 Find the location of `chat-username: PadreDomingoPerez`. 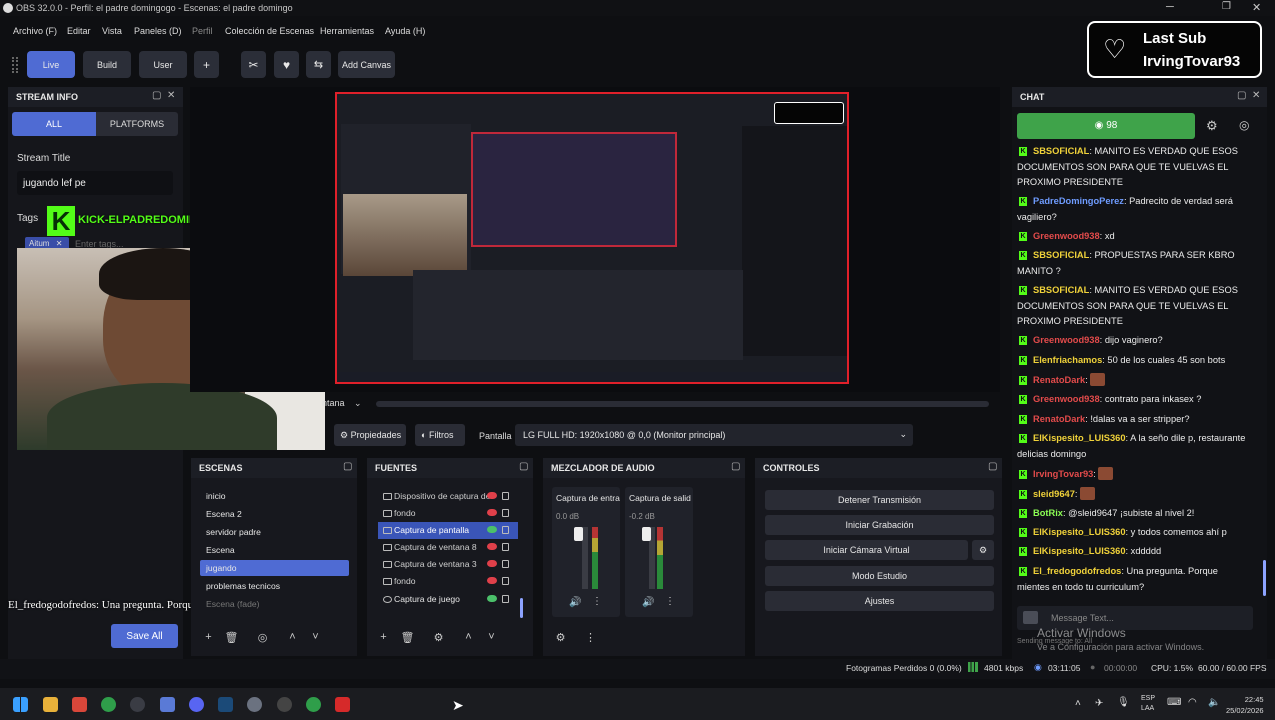

chat-username: PadreDomingoPerez is located at coordinates (1078, 201).